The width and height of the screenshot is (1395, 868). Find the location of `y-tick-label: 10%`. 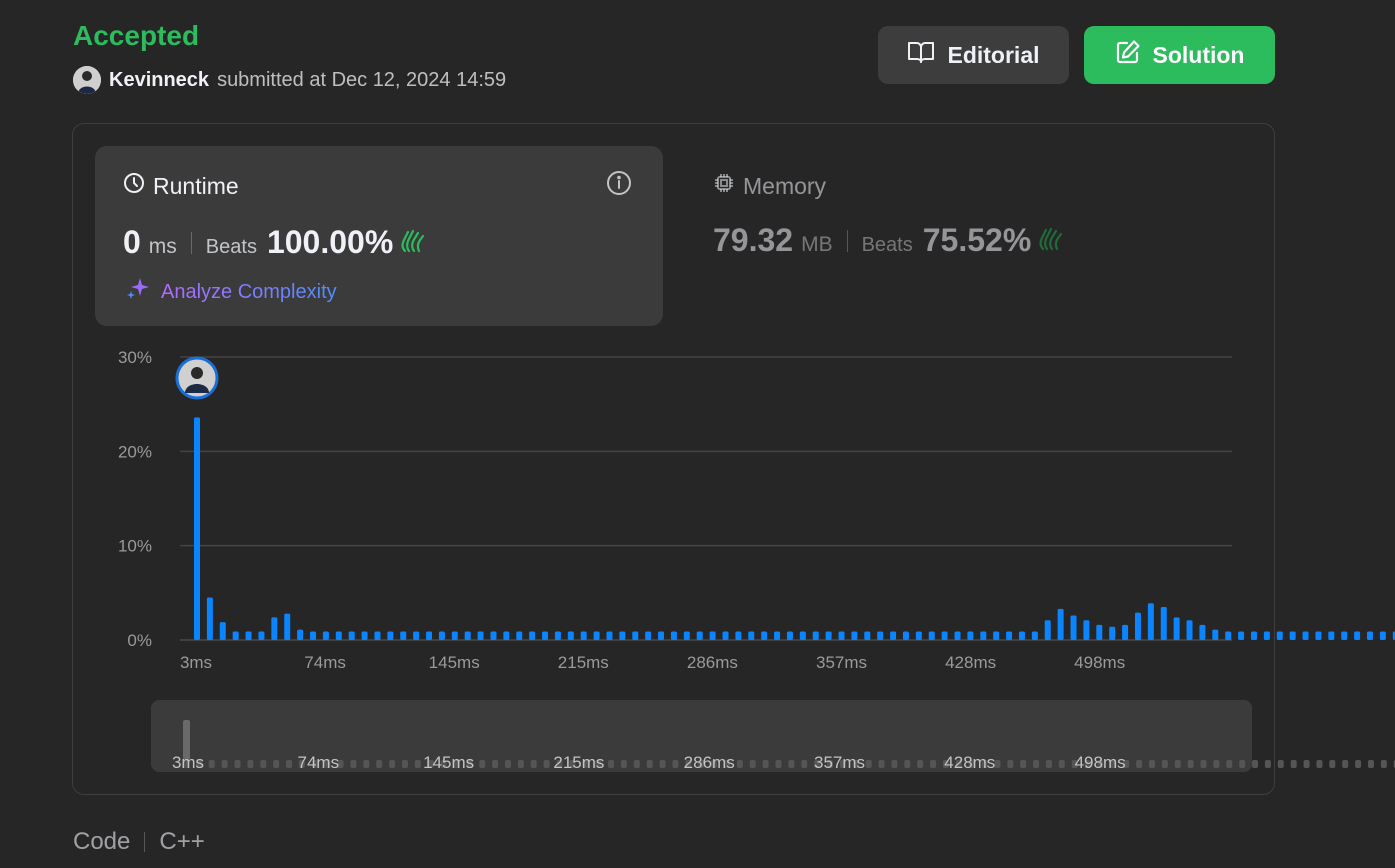

y-tick-label: 10% is located at coordinates (135, 546).